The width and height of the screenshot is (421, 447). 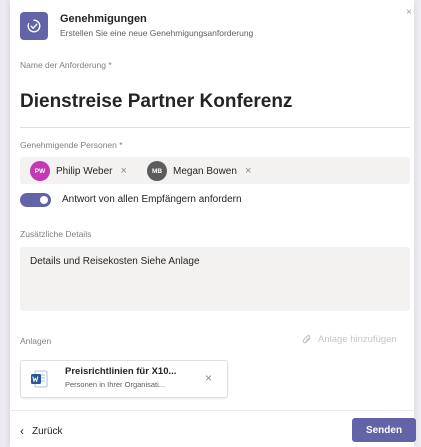 I want to click on close-icon: ×, so click(x=410, y=13).